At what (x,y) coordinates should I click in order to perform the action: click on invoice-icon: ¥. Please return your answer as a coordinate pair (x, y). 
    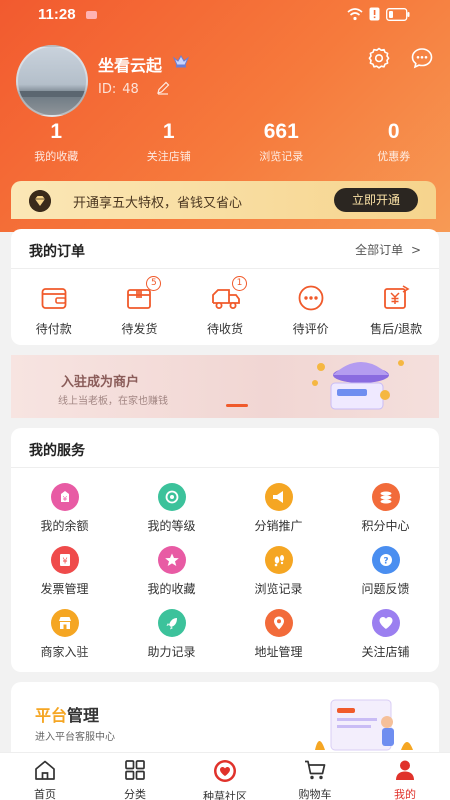
    Looking at the image, I should click on (64, 560).